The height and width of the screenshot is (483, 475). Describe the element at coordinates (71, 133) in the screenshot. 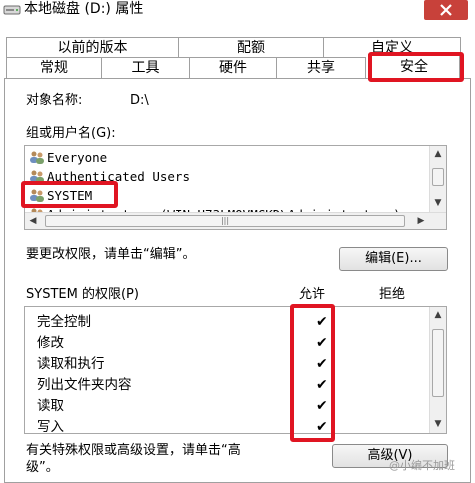

I see `group-users-label: 组或用户名(G):` at that location.